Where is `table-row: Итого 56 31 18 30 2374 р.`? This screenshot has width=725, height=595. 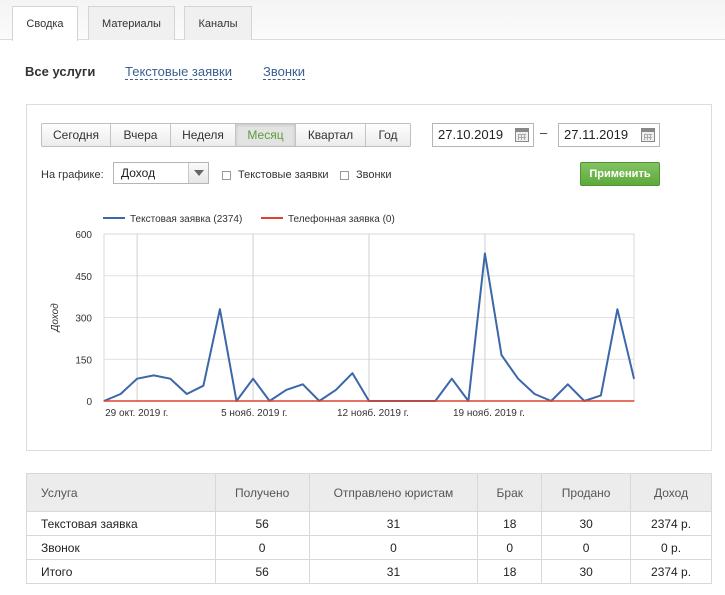
table-row: Итого 56 31 18 30 2374 р. is located at coordinates (369, 571).